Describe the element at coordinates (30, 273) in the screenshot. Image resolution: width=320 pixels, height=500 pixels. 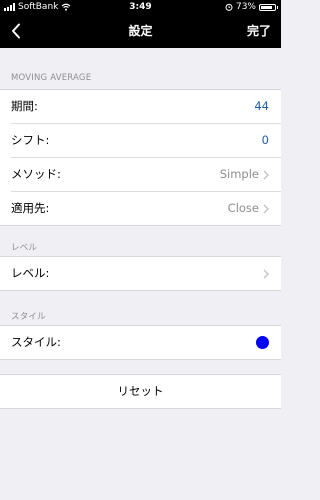
I see `level-label: レベル:` at that location.